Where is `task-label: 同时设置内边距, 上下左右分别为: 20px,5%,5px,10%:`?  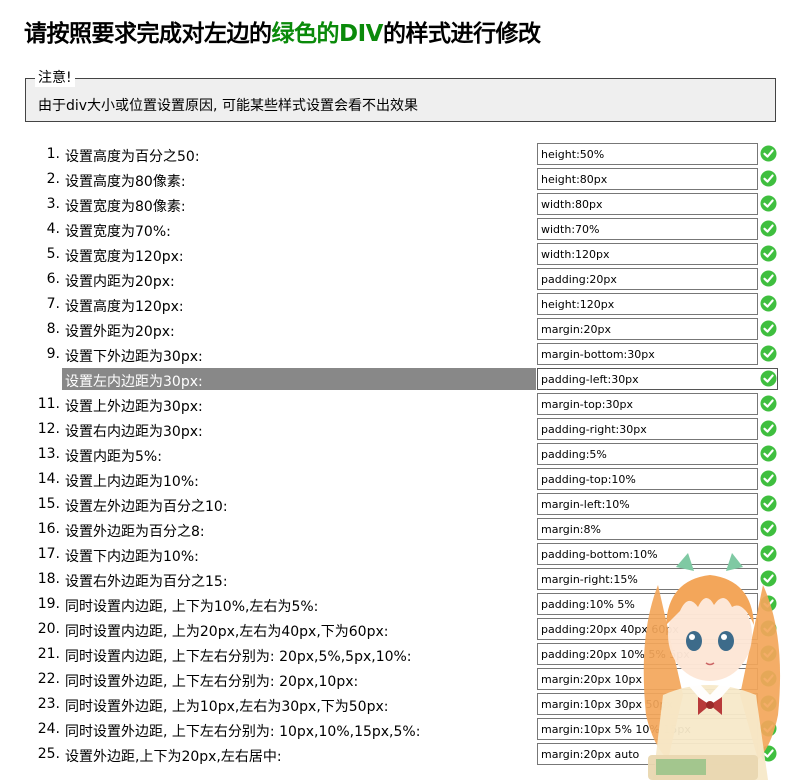
task-label: 同时设置内边距, 上下左右分别为: 20px,5%,5px,10%: is located at coordinates (238, 657).